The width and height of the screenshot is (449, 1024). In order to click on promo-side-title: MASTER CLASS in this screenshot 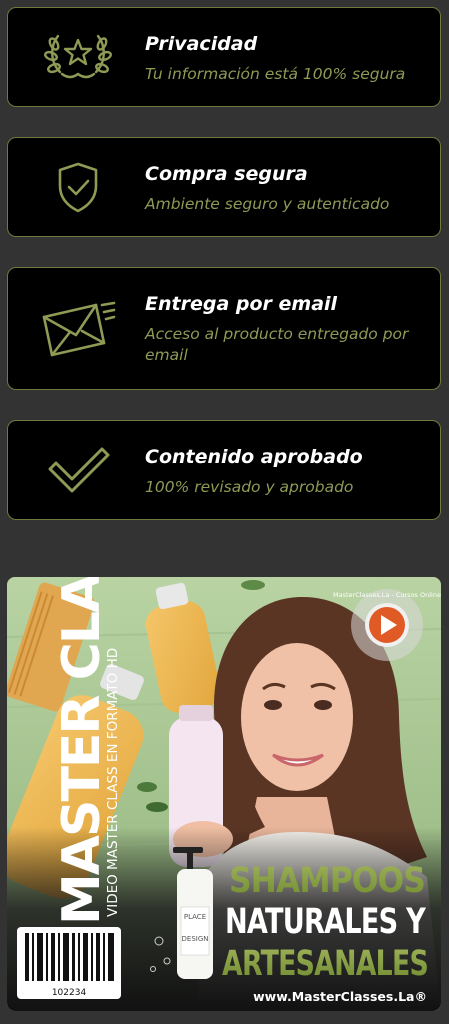, I will do `click(82, 751)`.